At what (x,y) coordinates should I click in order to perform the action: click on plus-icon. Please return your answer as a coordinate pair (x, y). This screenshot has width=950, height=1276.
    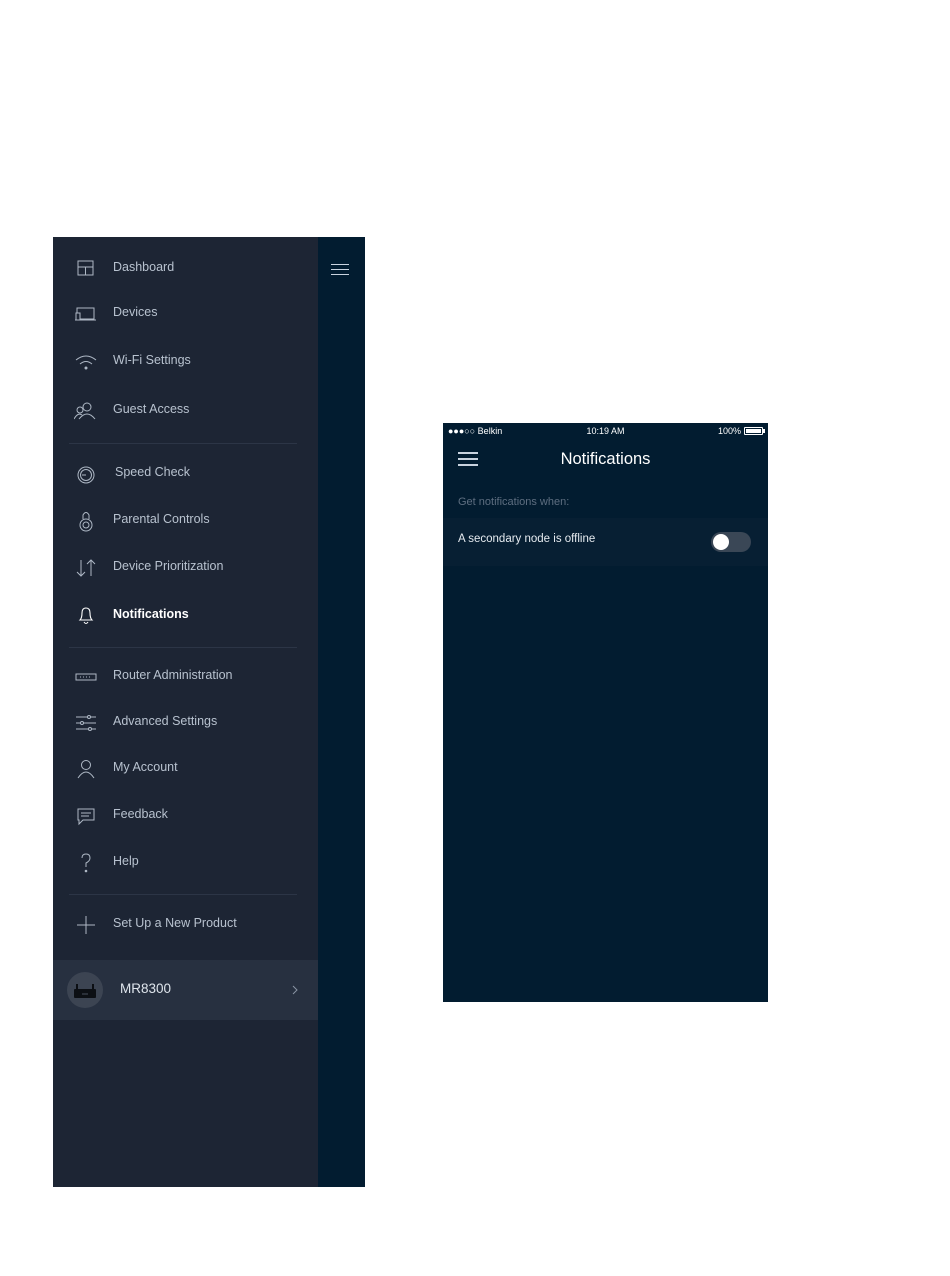
    Looking at the image, I should click on (86, 925).